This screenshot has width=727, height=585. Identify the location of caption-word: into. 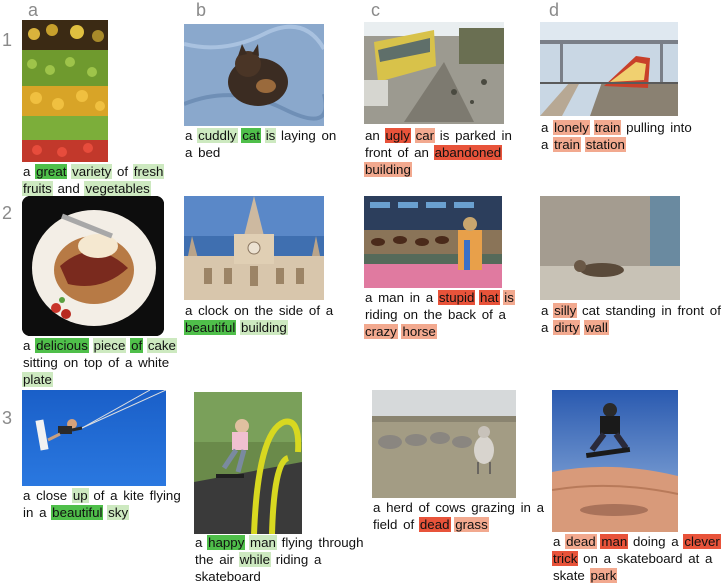
(681, 127).